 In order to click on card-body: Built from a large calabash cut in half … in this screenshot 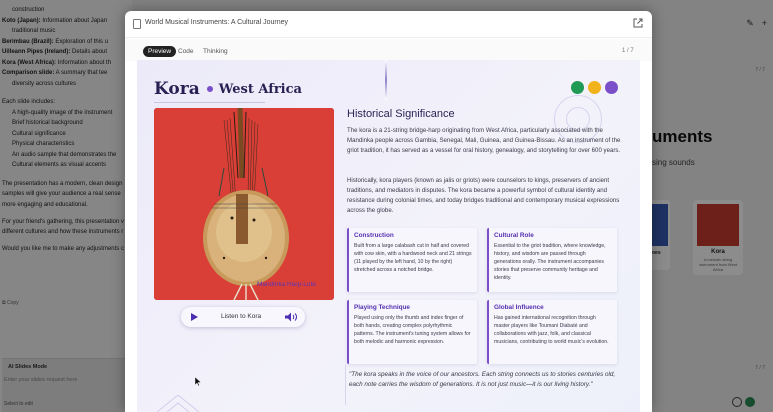, I will do `click(413, 258)`.